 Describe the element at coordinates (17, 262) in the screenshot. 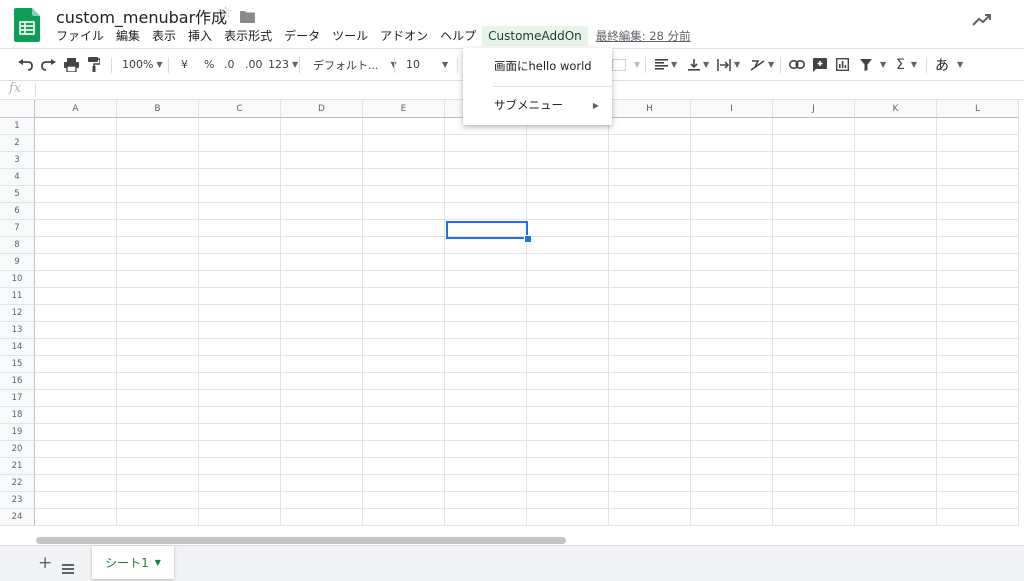

I see `row-header: 9` at that location.